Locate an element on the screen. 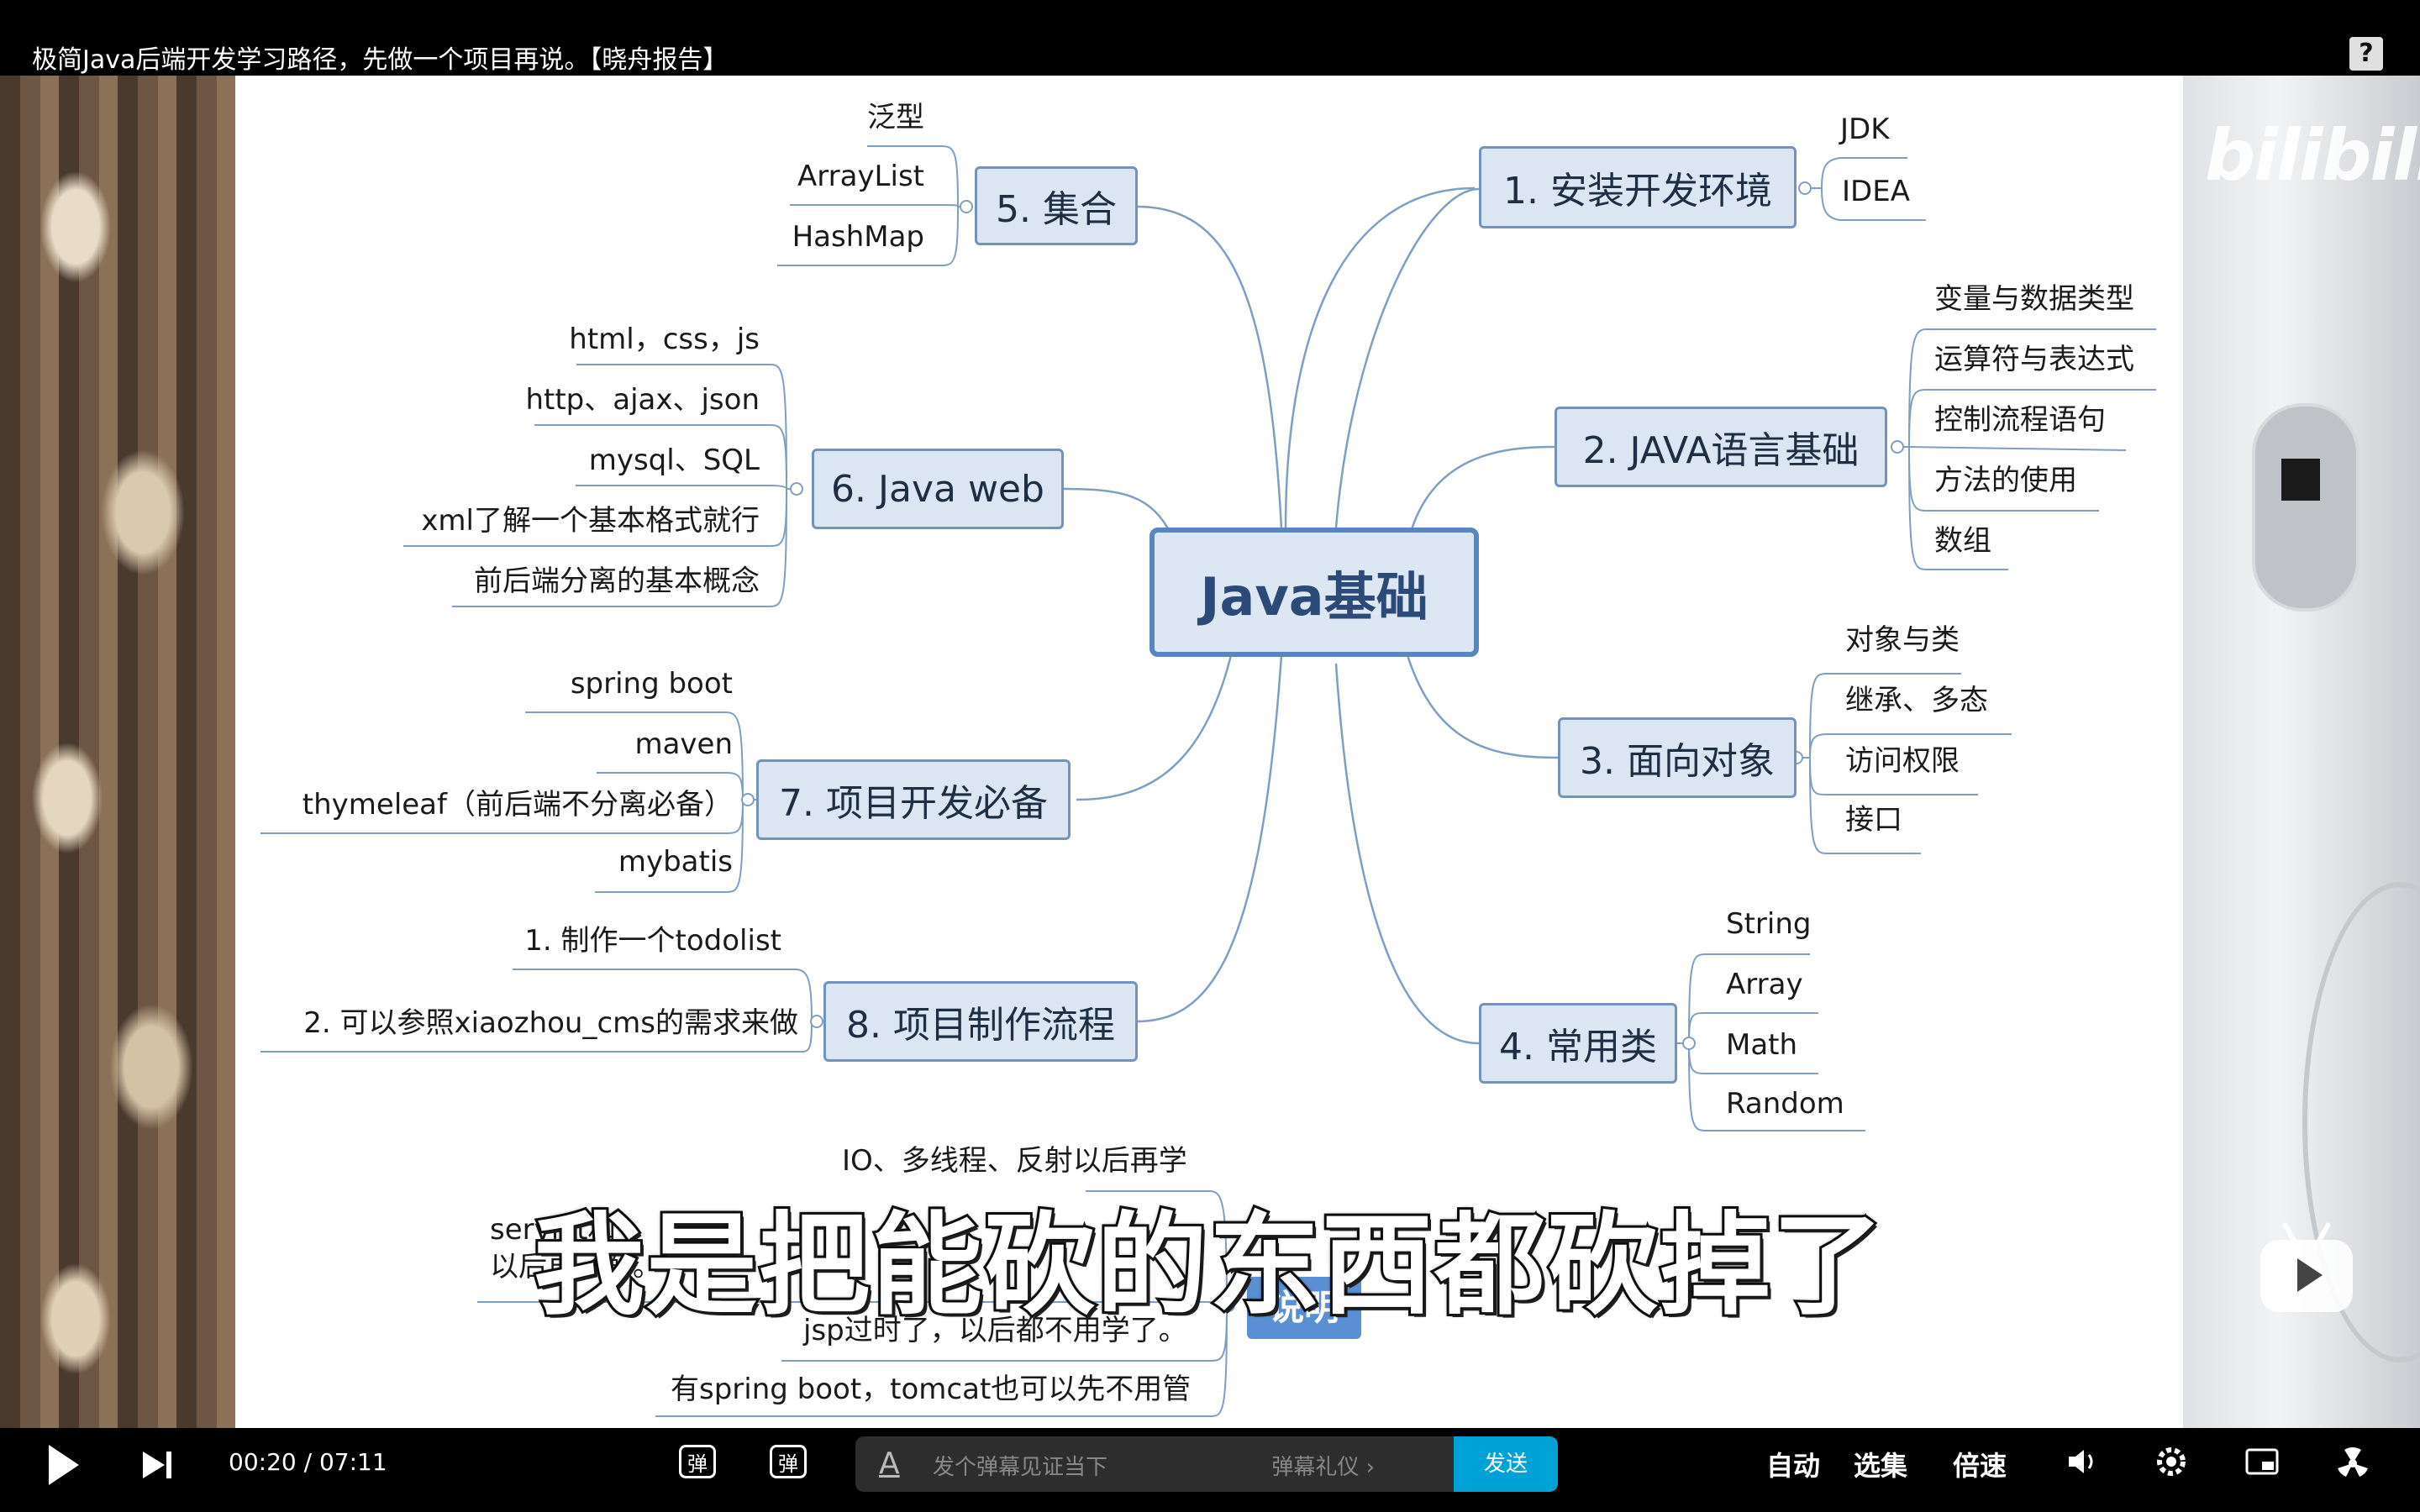 This screenshot has height=1512, width=2420. branch-node-4: 4. 常用类 is located at coordinates (1578, 1043).